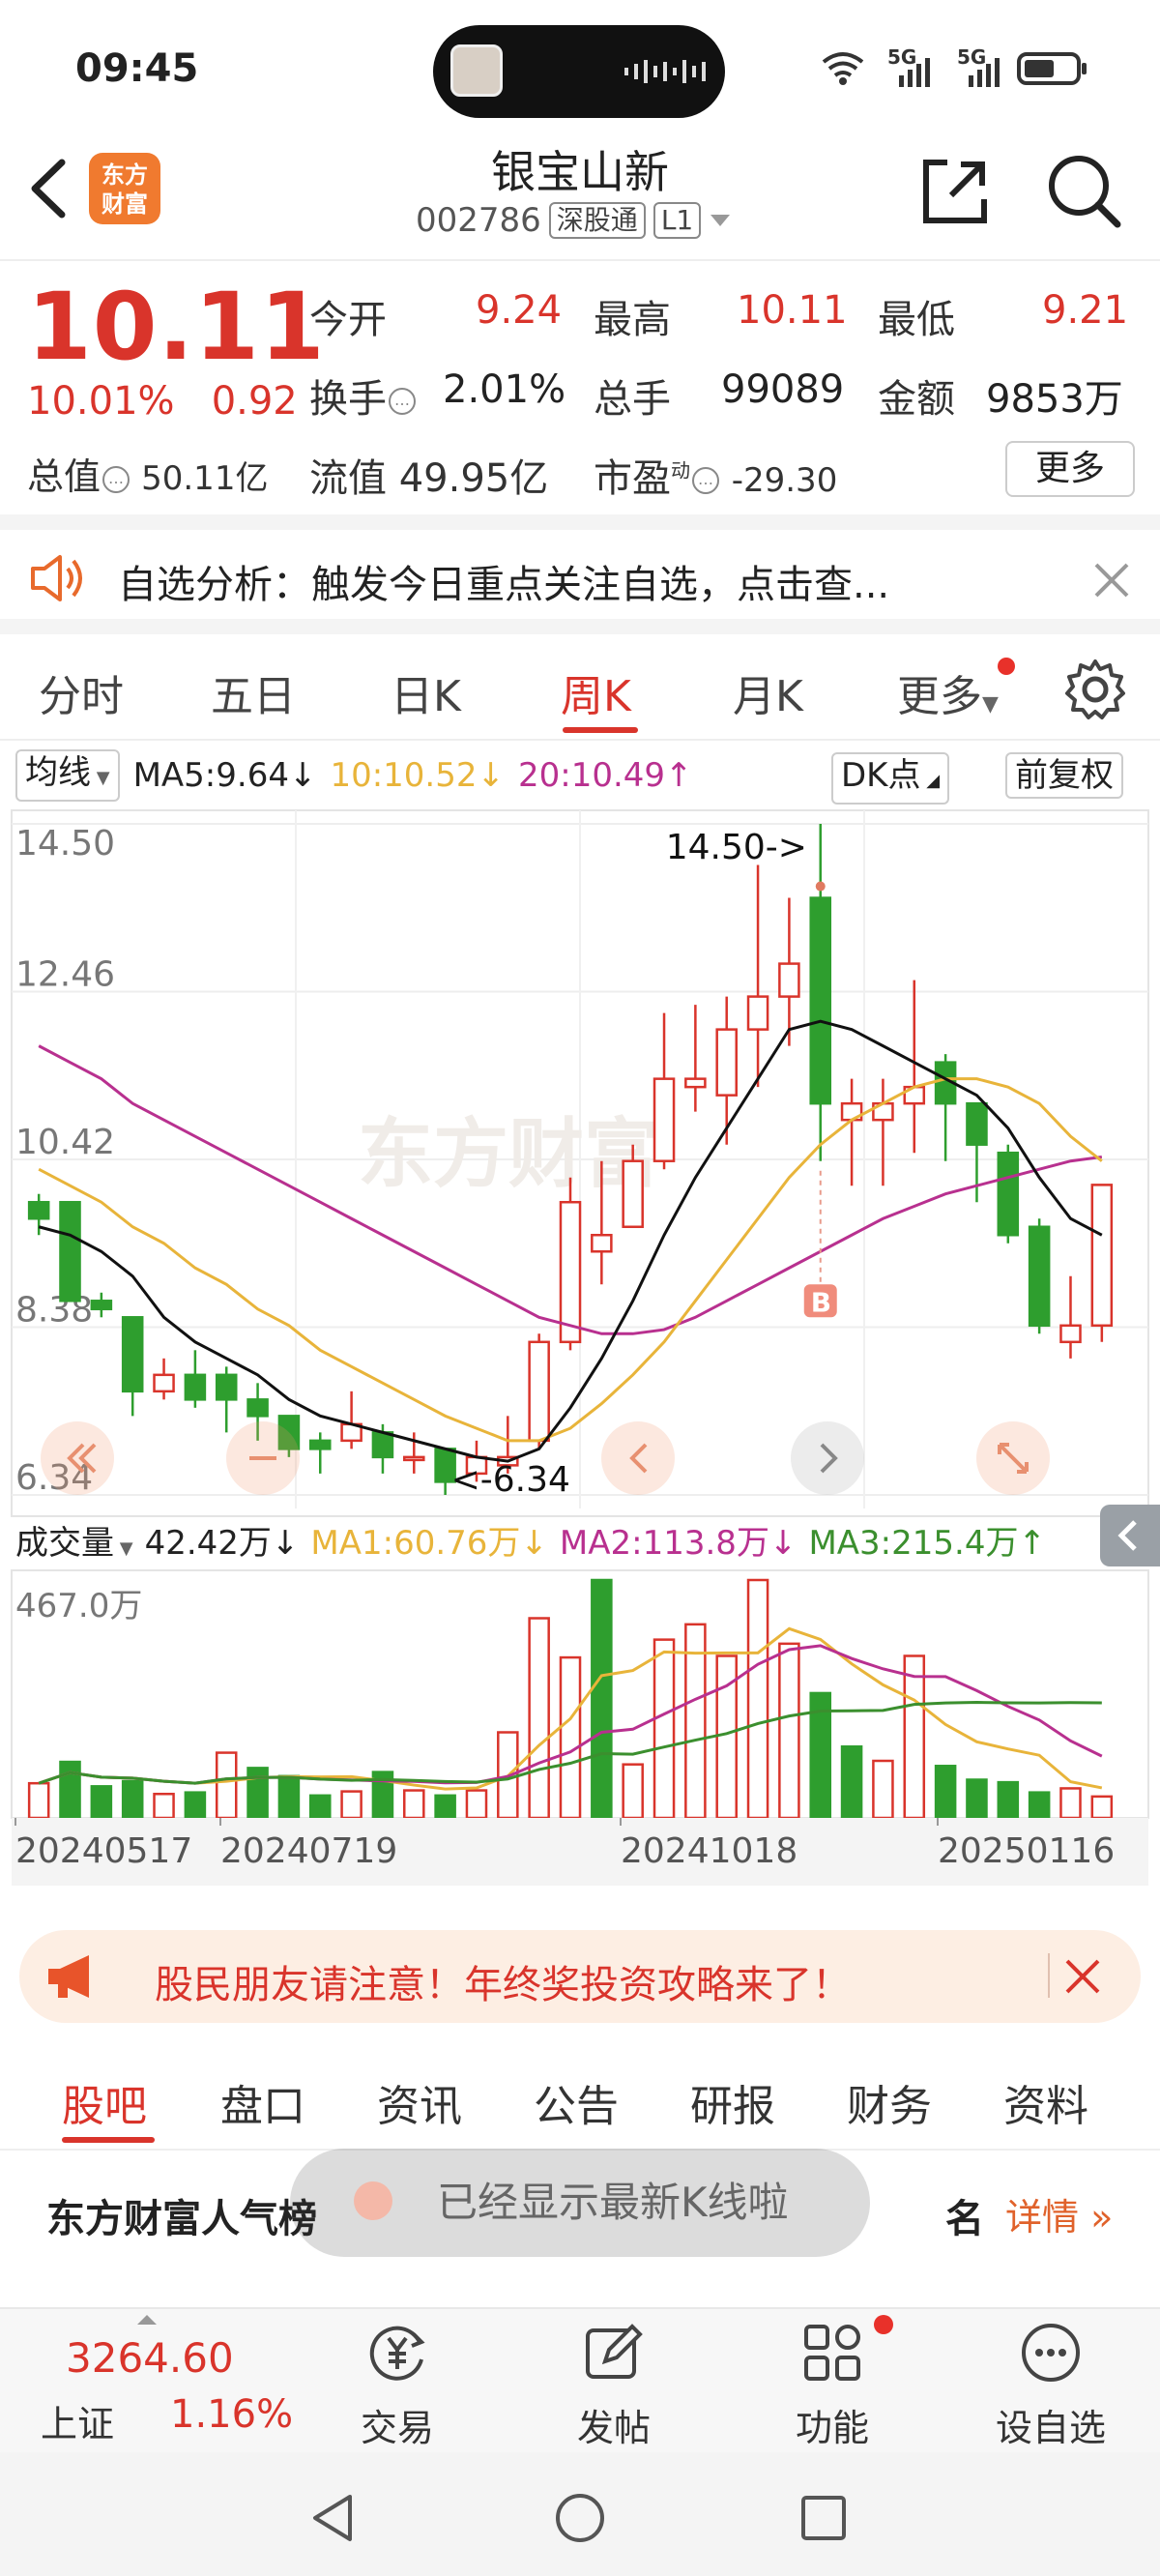 Image resolution: width=1160 pixels, height=2576 pixels. Describe the element at coordinates (253, 692) in the screenshot. I see `tab-five-day: 五日` at that location.